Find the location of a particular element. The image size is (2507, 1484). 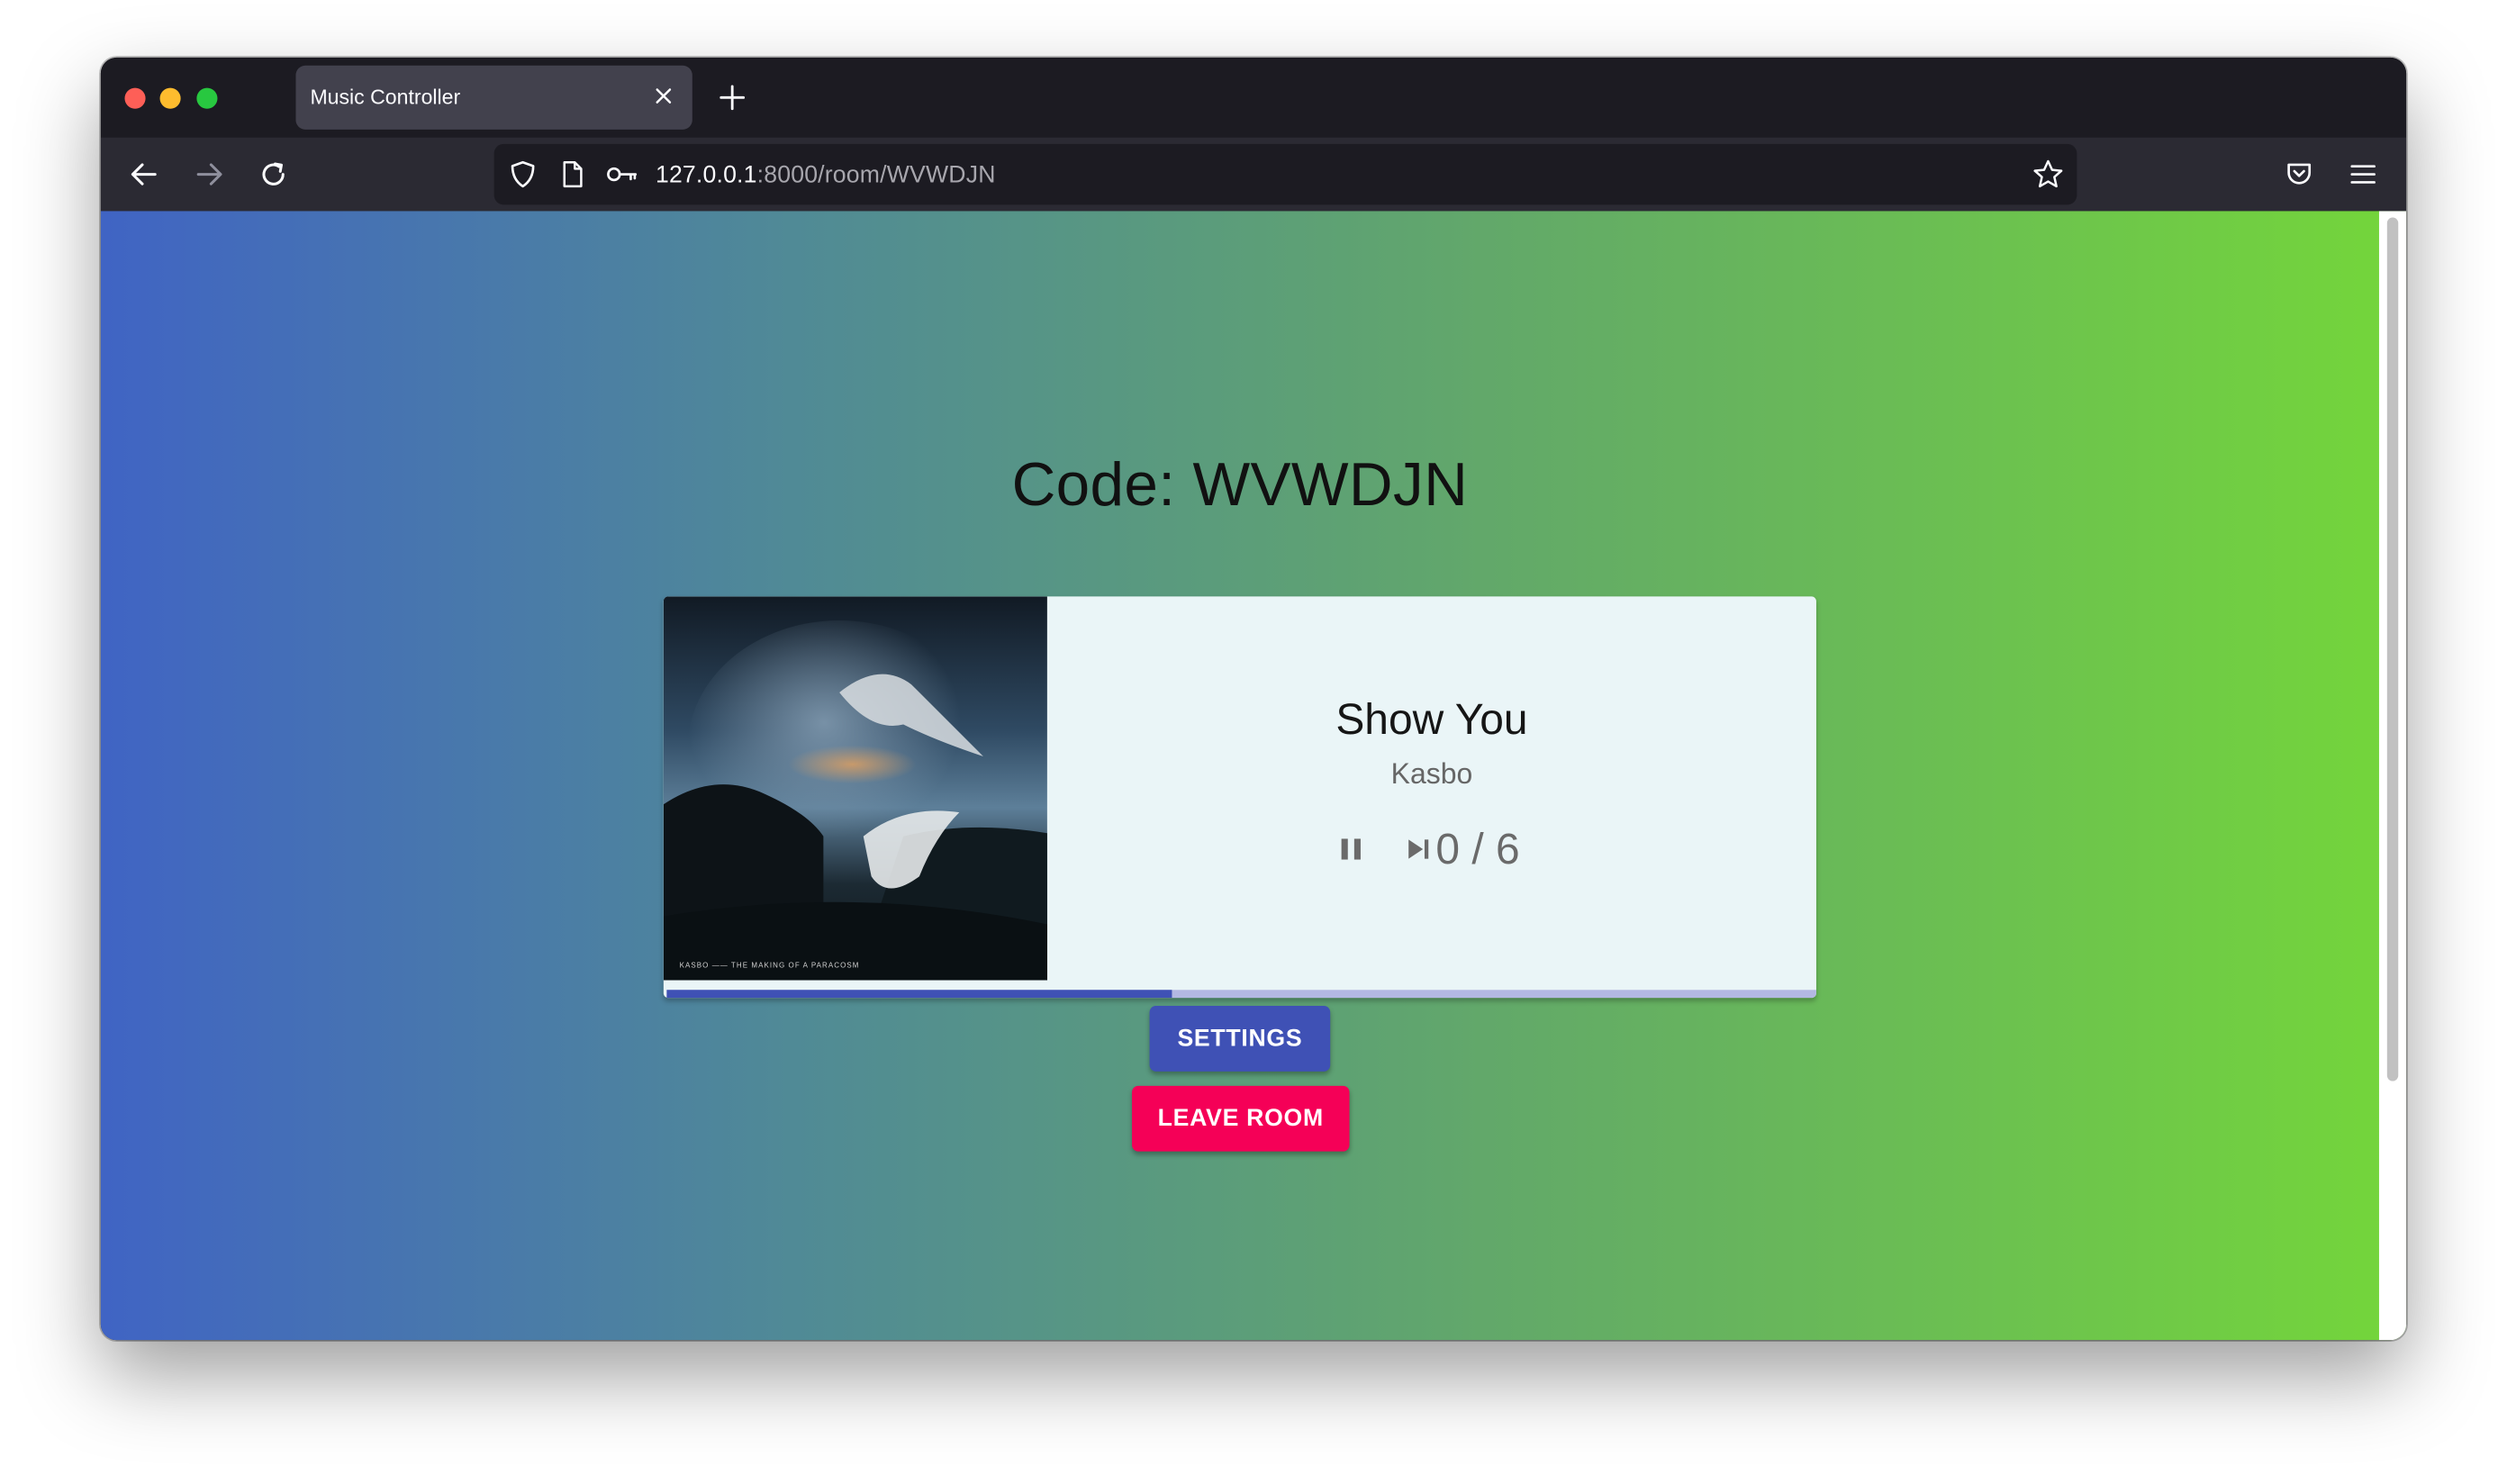

scrollbar-thumb is located at coordinates (2392, 649).